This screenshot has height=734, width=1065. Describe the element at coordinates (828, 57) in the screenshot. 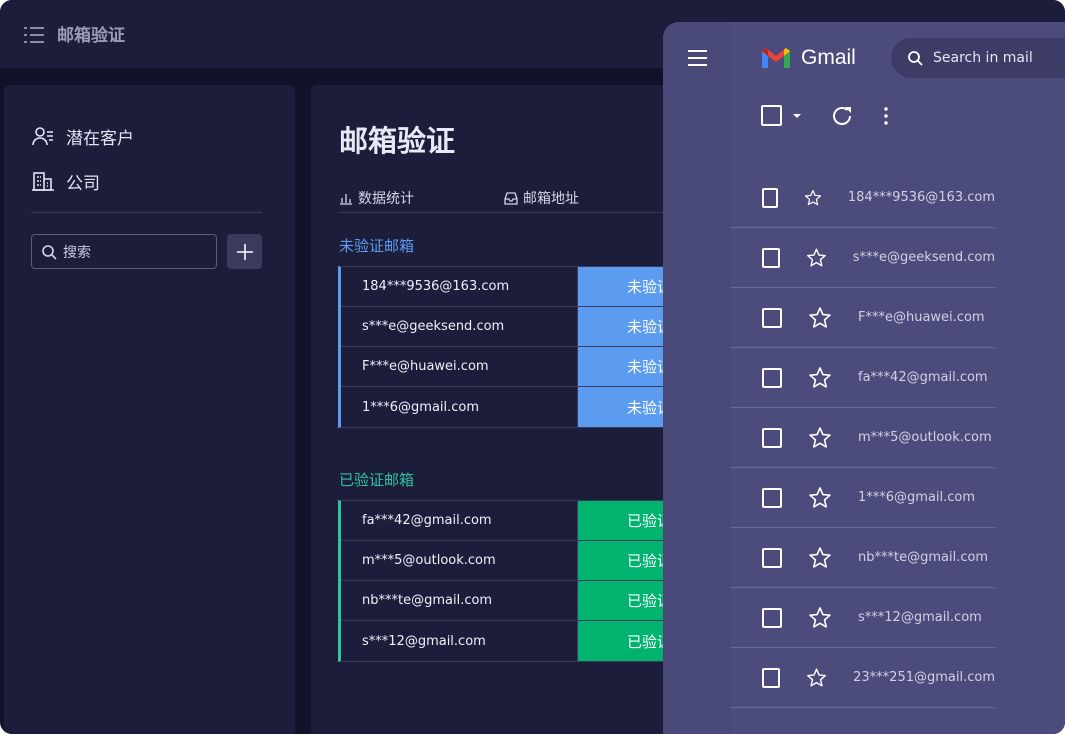

I see `gmail-brand: Gmail` at that location.